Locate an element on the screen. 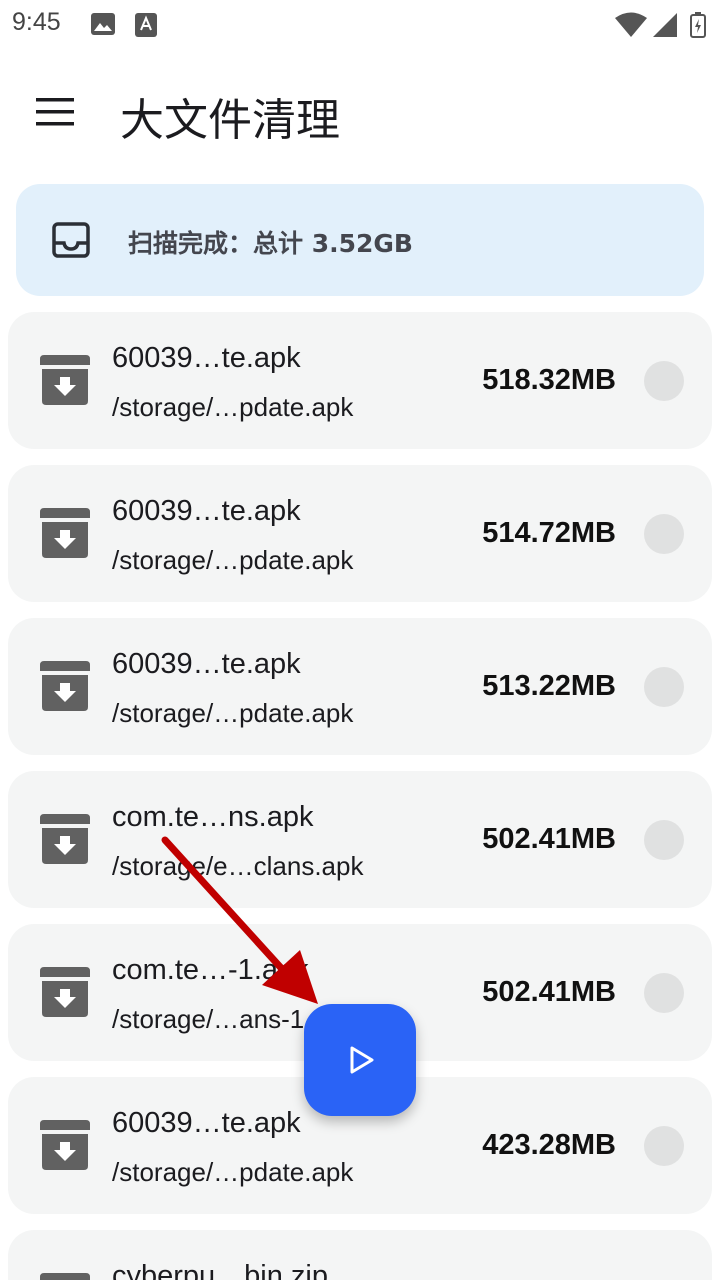 Image resolution: width=720 pixels, height=1280 pixels. status-bar: 9:45 is located at coordinates (360, 25).